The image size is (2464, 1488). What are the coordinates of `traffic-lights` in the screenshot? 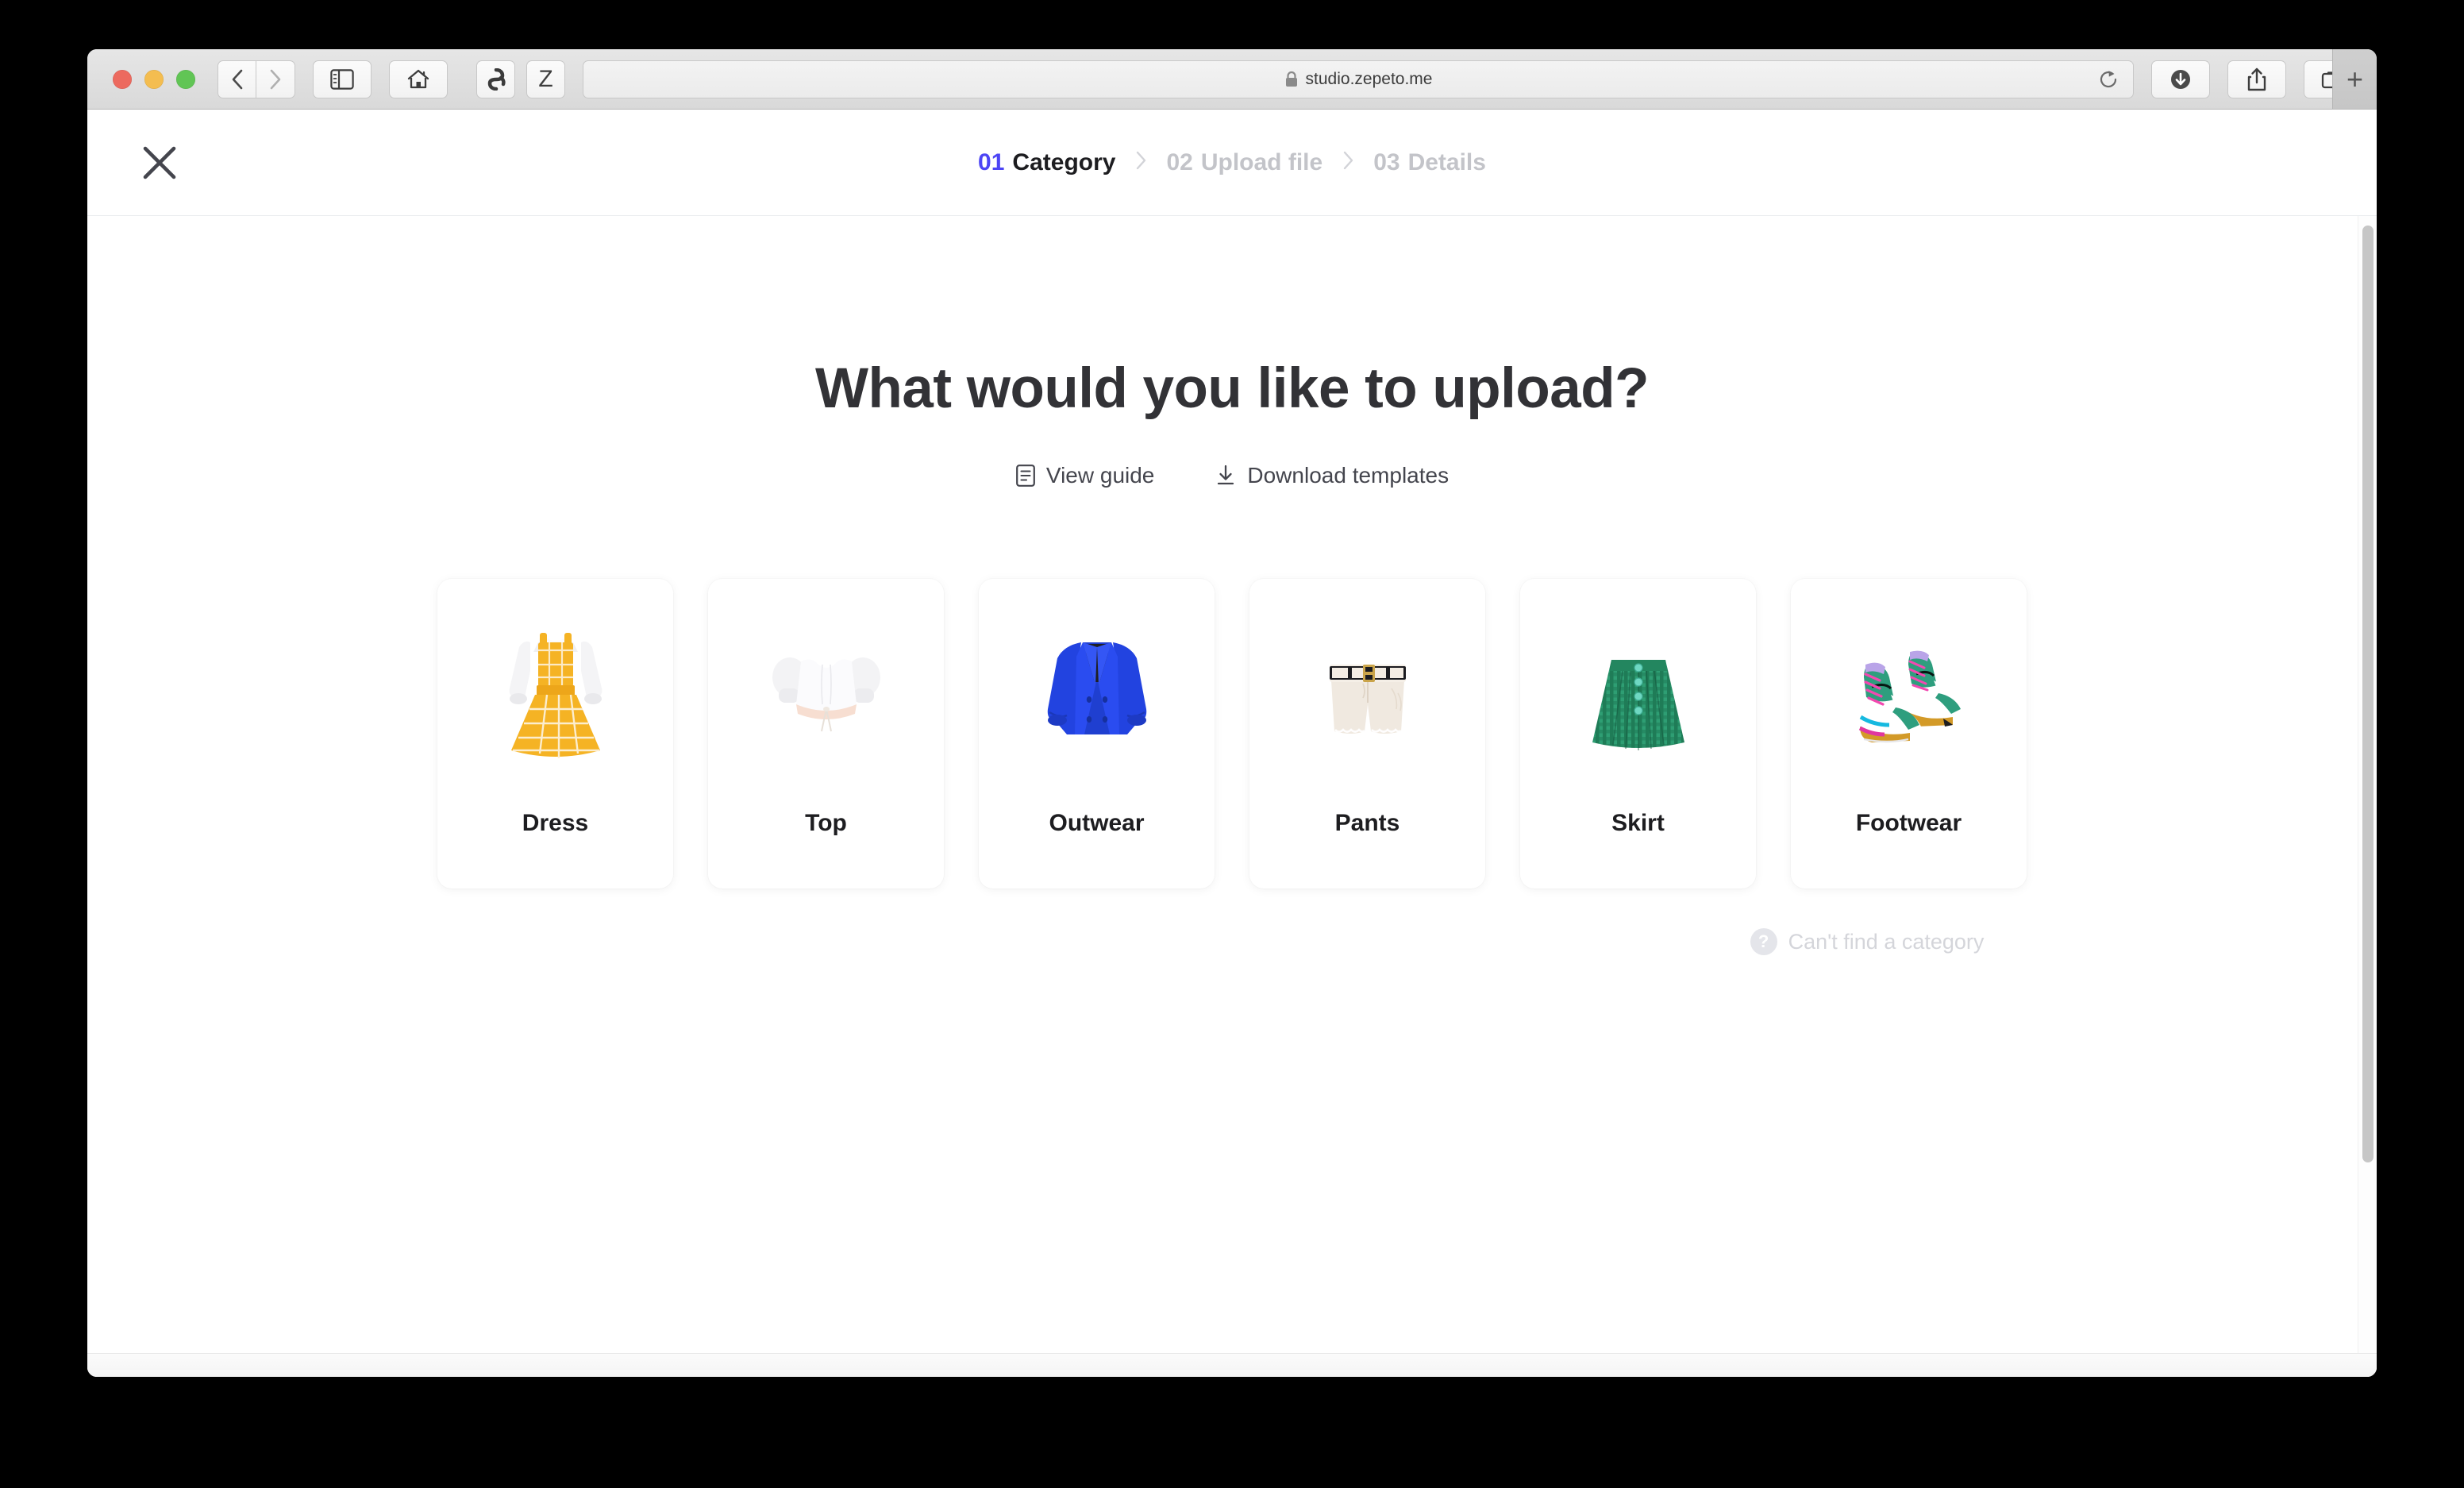 It's located at (154, 79).